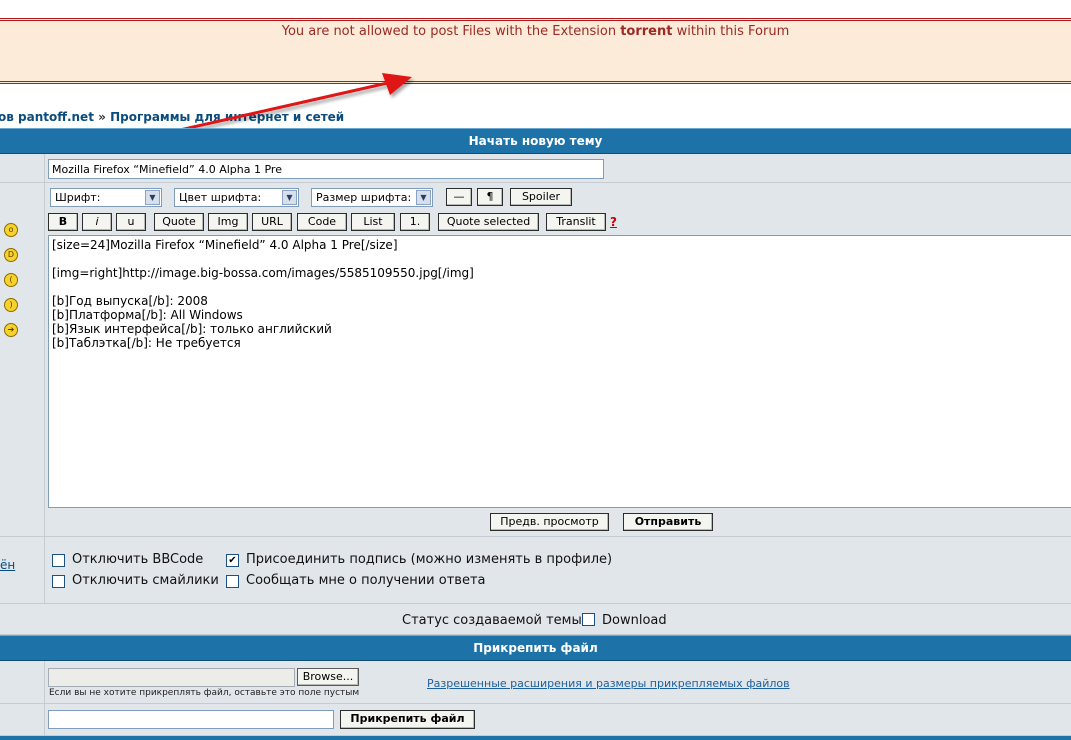 The height and width of the screenshot is (740, 1071). What do you see at coordinates (106, 197) in the screenshot?
I see `font-select: Шрифт: ▼` at bounding box center [106, 197].